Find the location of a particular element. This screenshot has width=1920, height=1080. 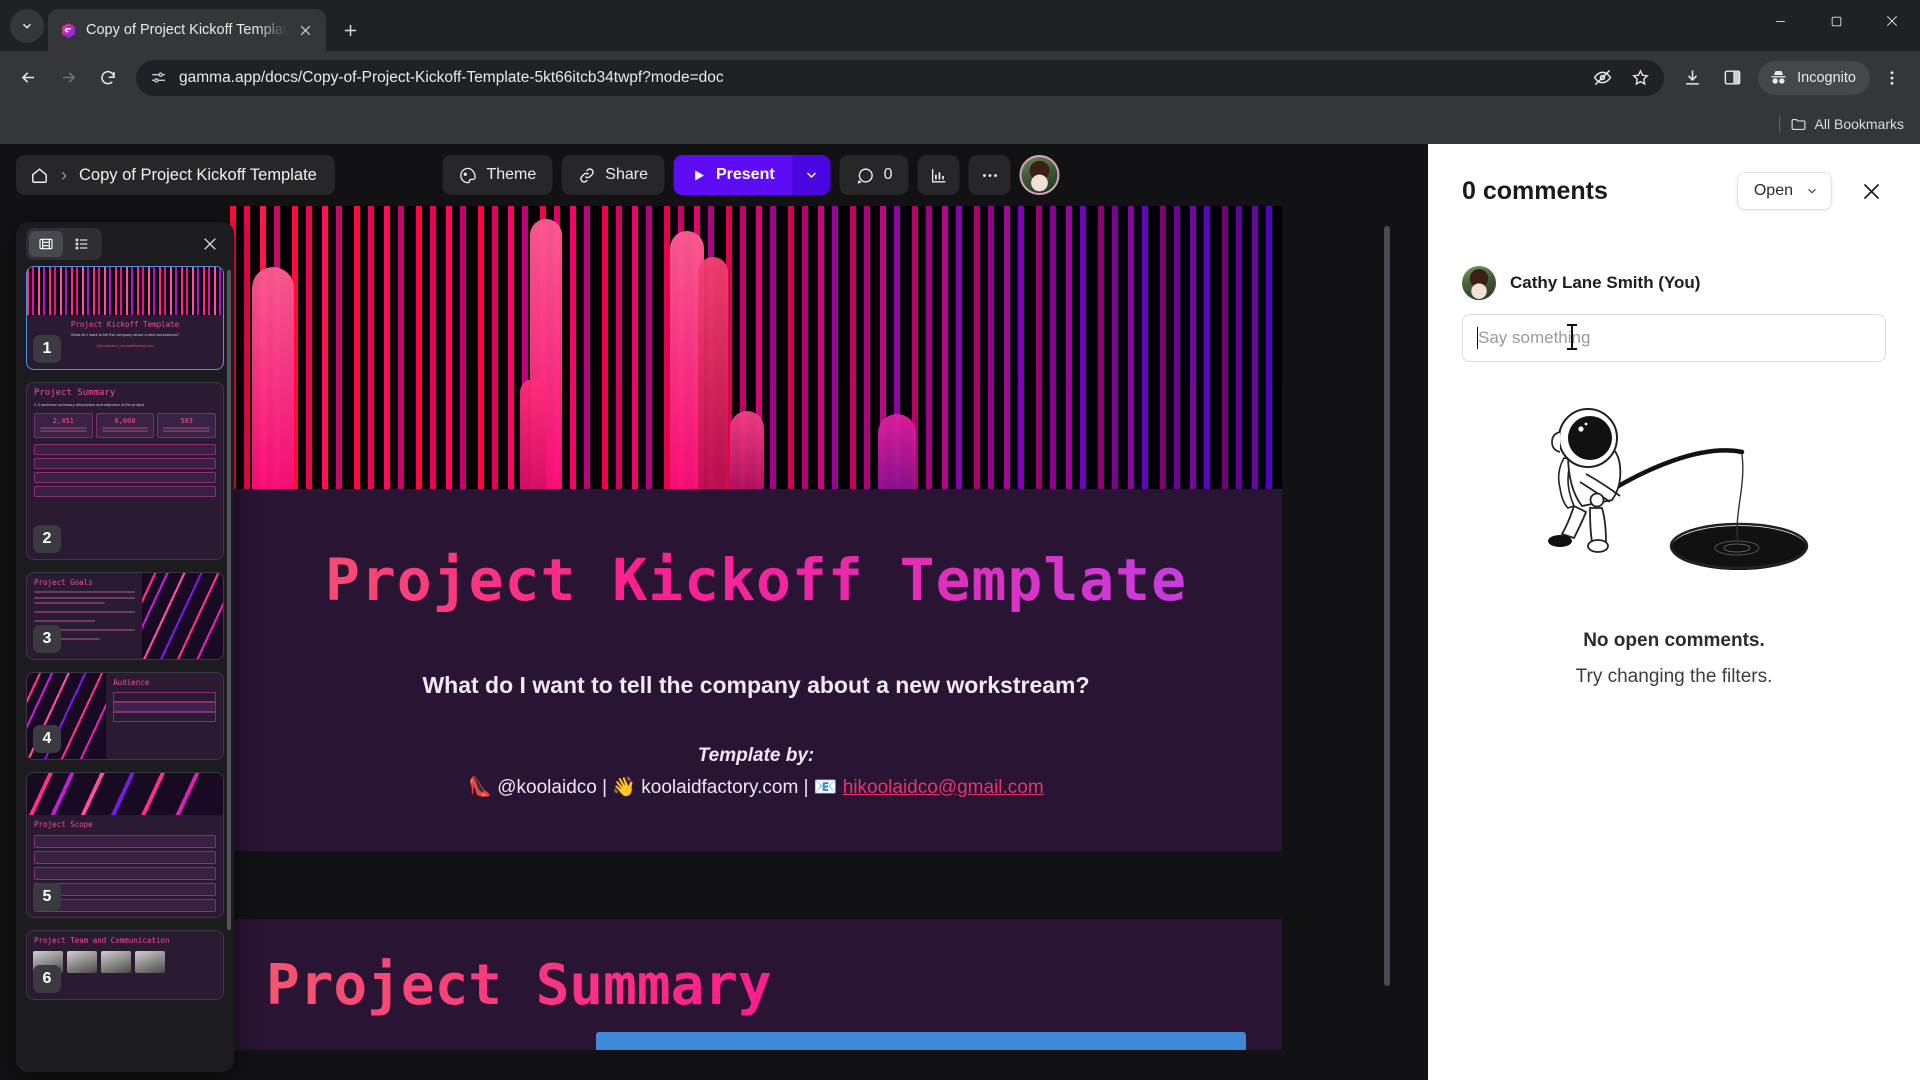

slide-thumbnail-6: Project Team and Communication 6 is located at coordinates (125, 965).